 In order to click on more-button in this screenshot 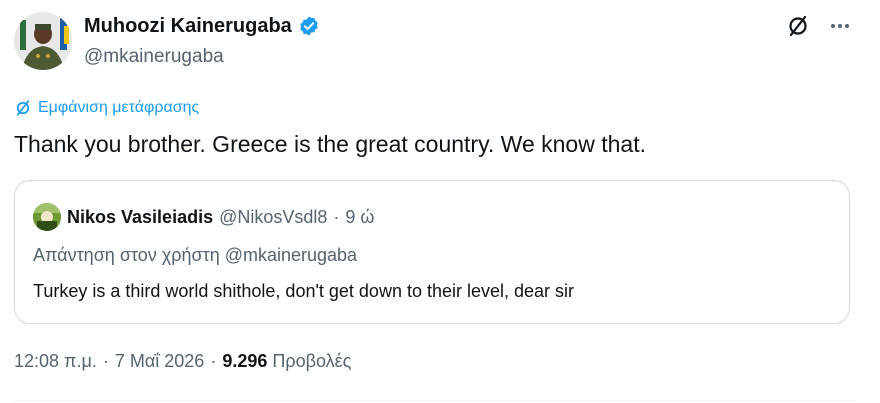, I will do `click(840, 26)`.